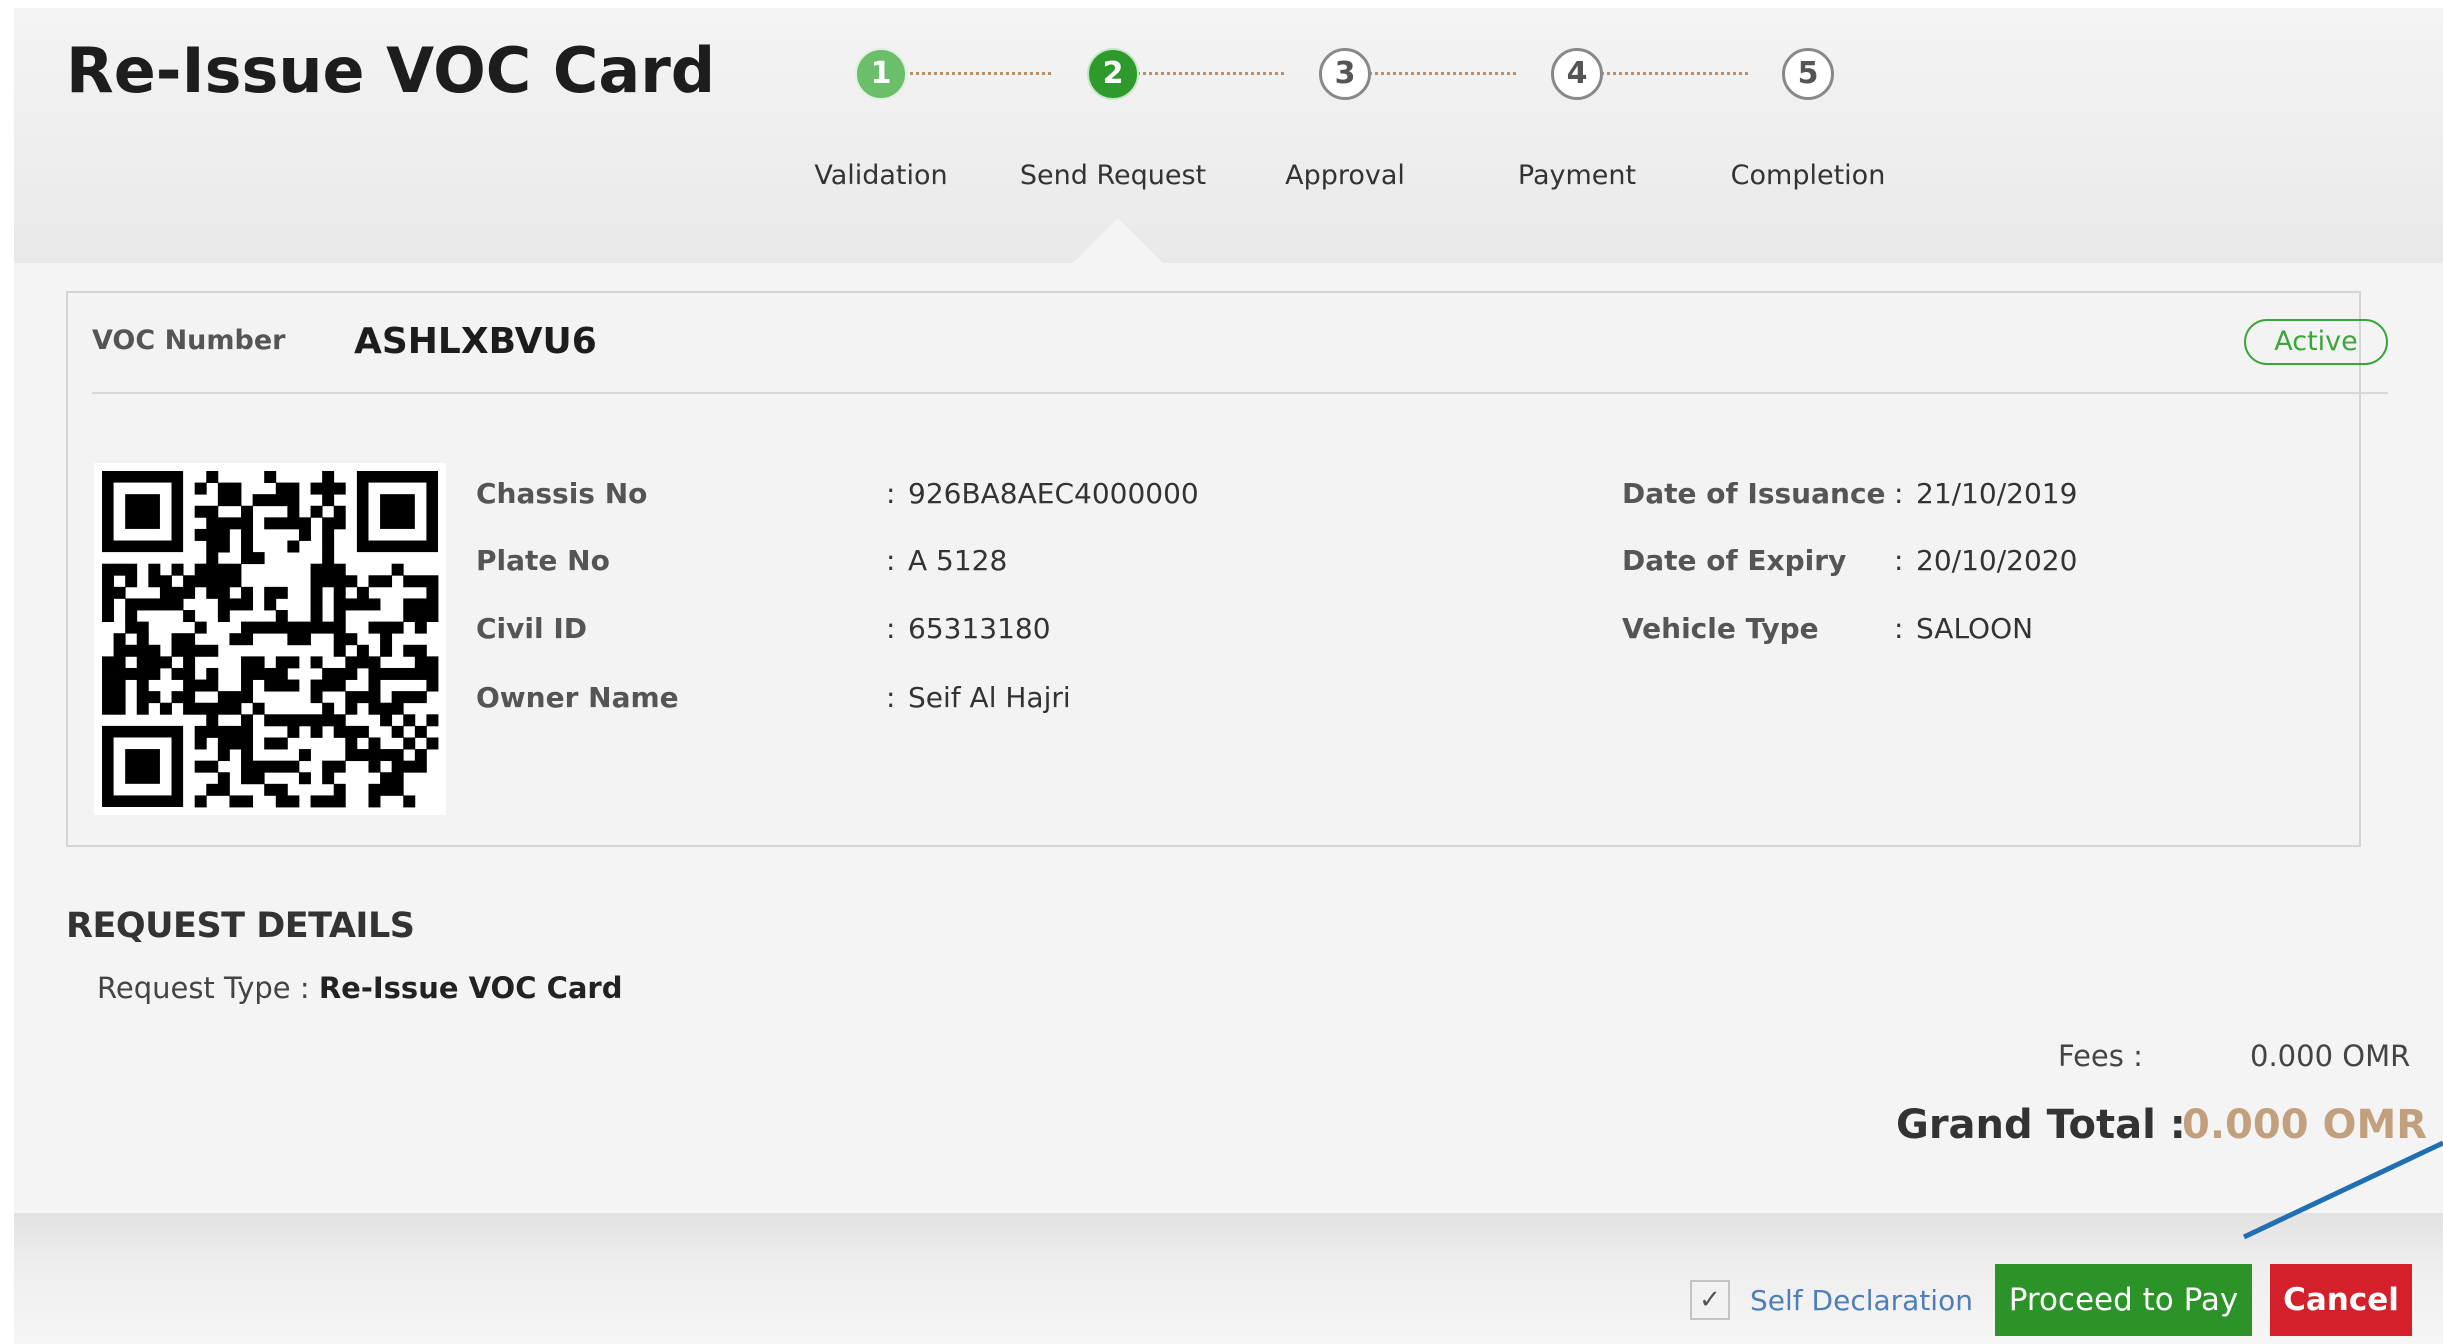 This screenshot has width=2443, height=1344. What do you see at coordinates (1997, 560) in the screenshot?
I see `date-of-expiry-value: 20/10/2020` at bounding box center [1997, 560].